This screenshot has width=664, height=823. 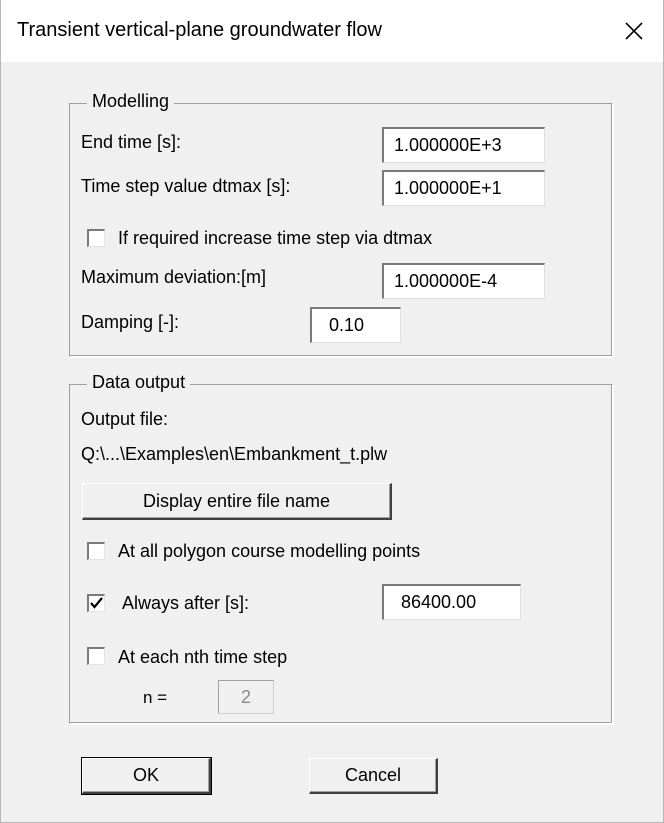 I want to click on end-time-field, so click(x=463, y=145).